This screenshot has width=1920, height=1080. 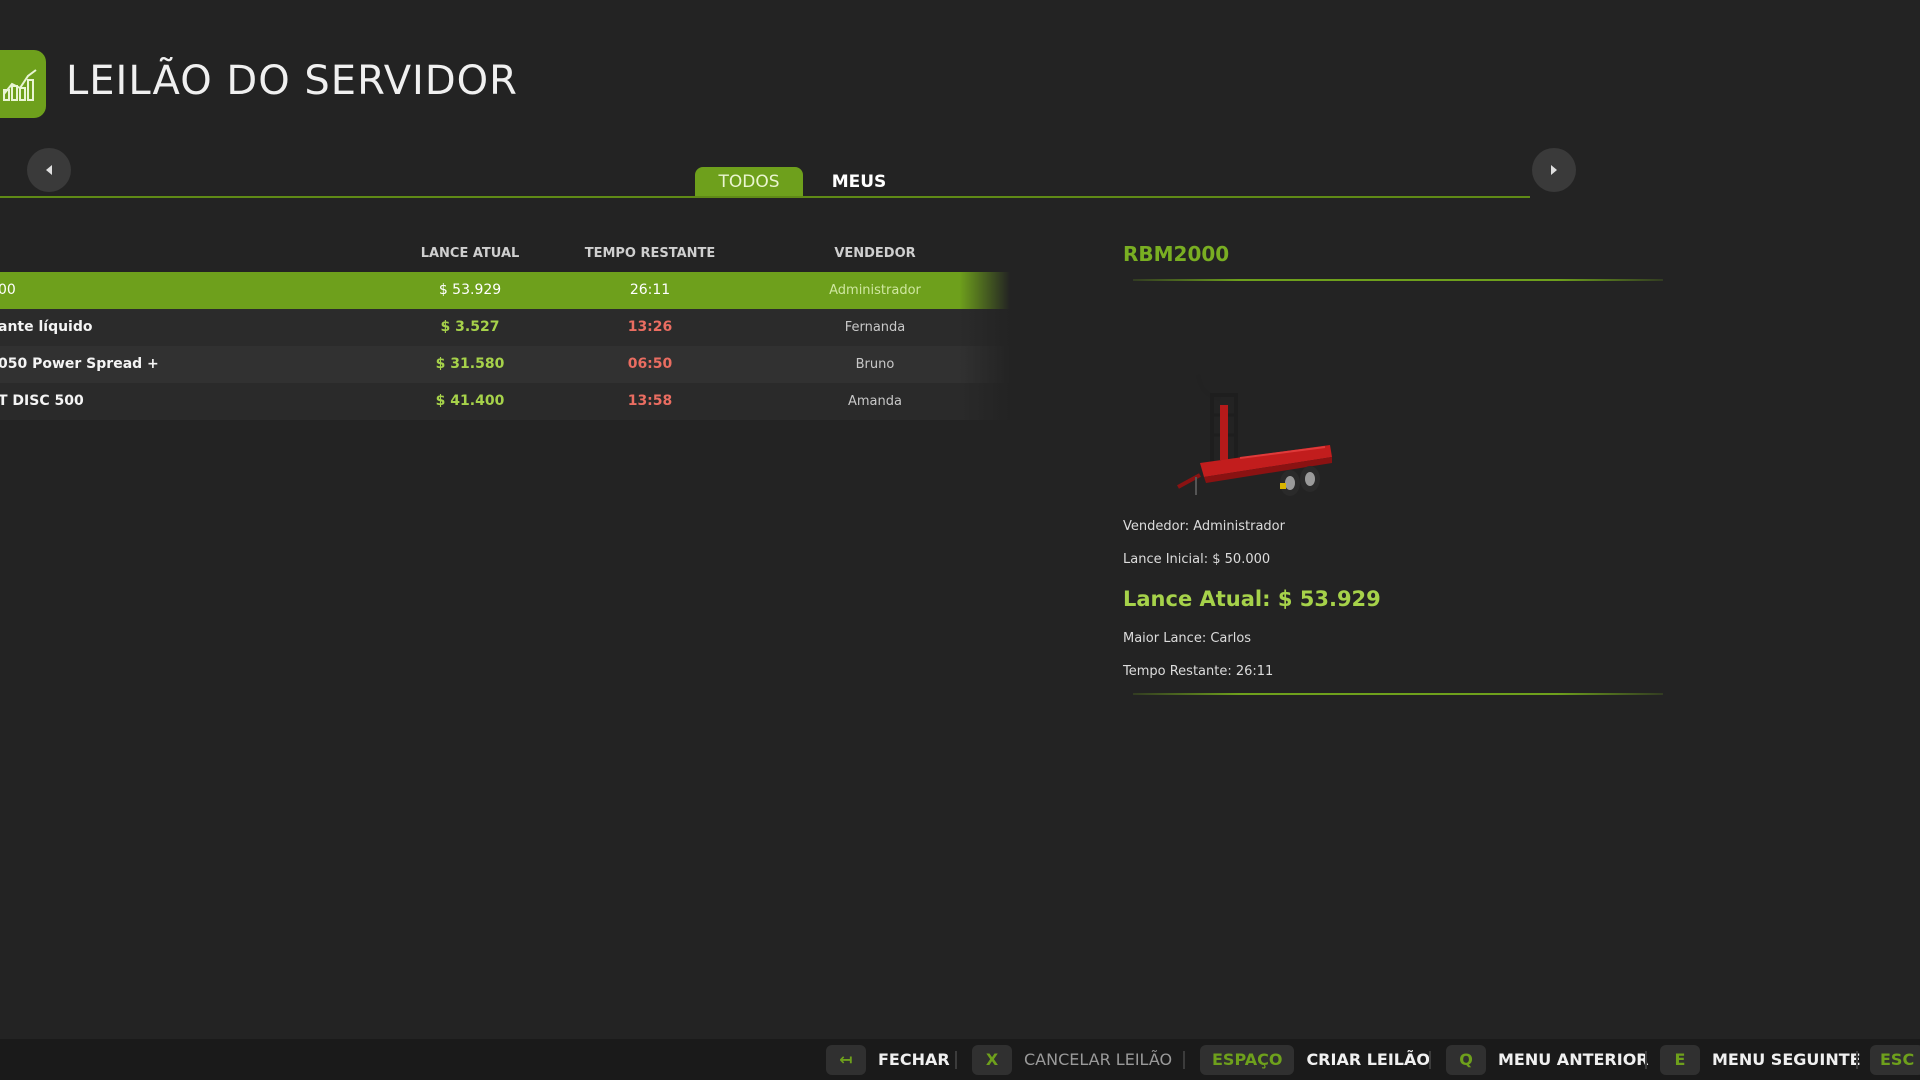 I want to click on table-row: 050 Power Spread + $ 31.580 06:50 Bruno, so click(x=505, y=364).